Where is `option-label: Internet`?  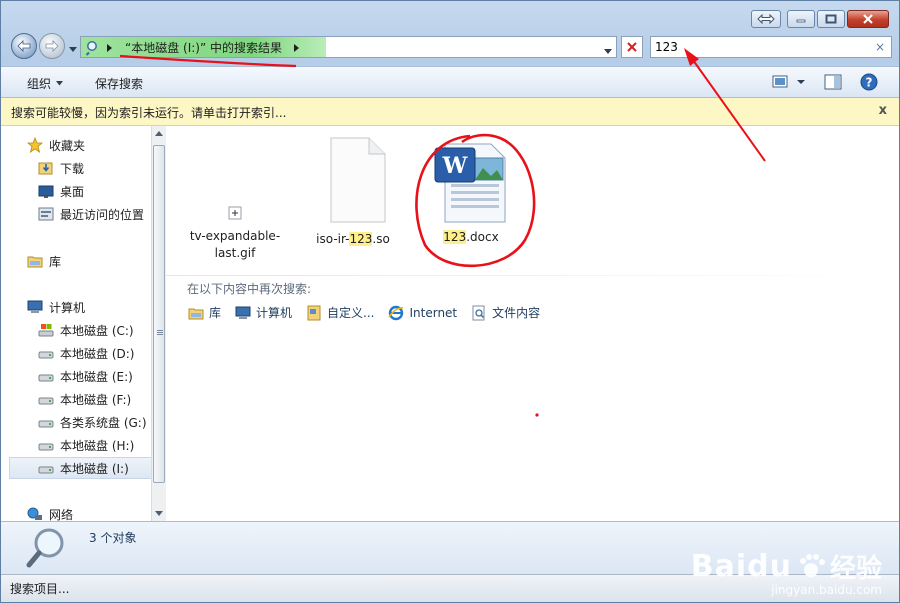 option-label: Internet is located at coordinates (433, 312).